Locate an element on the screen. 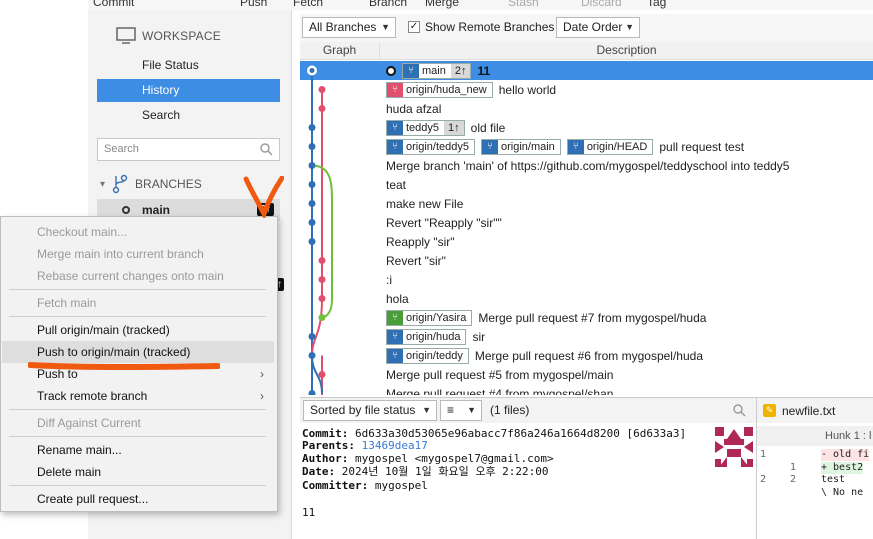 The height and width of the screenshot is (539, 873). toolbar-discard-button: Discard is located at coordinates (601, 4).